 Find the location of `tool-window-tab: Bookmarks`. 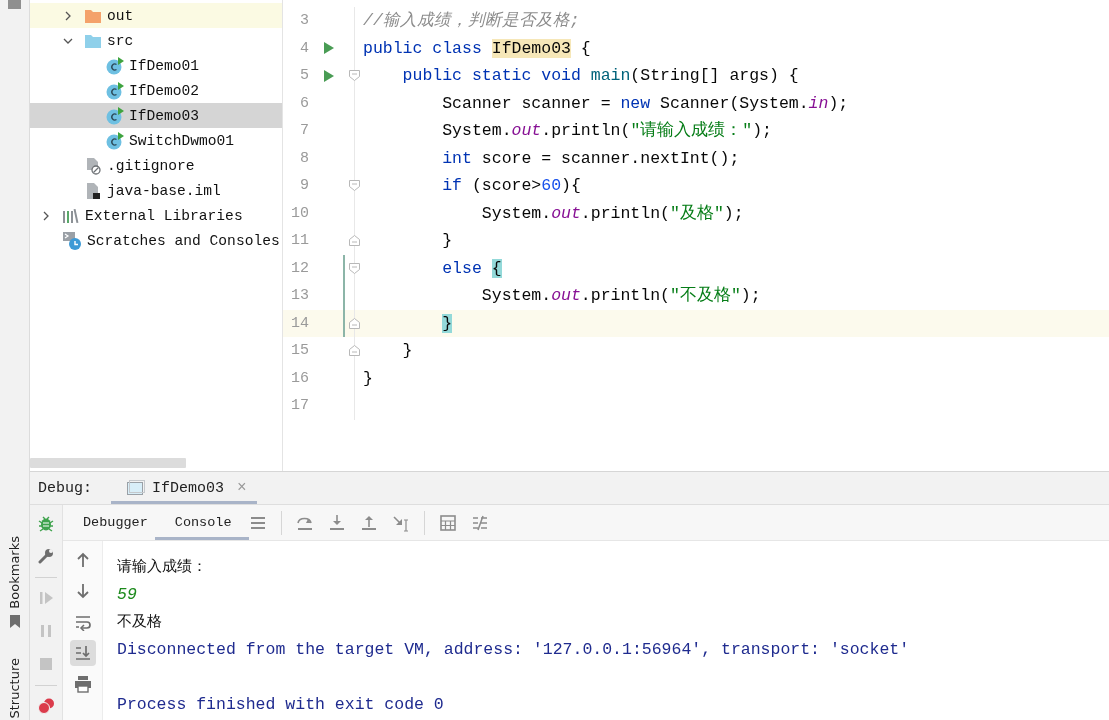

tool-window-tab: Bookmarks is located at coordinates (14, 572).